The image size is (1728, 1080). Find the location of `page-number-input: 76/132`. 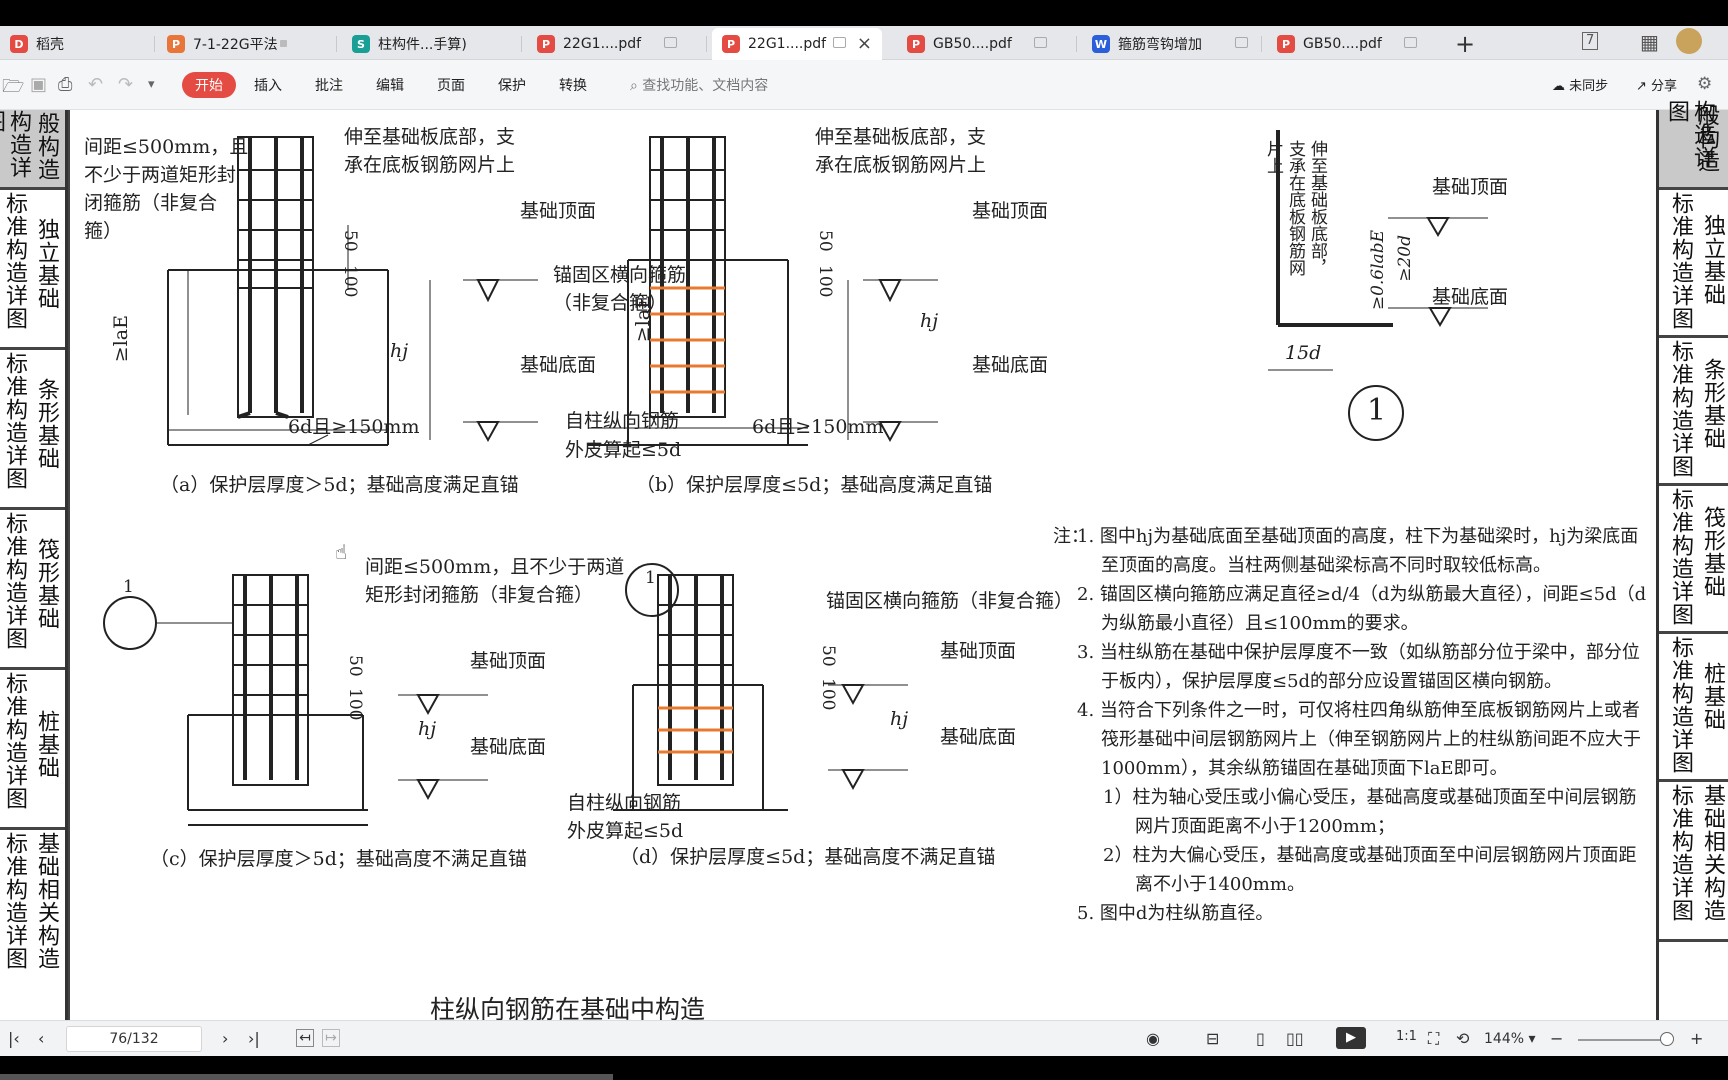

page-number-input: 76/132 is located at coordinates (134, 1039).